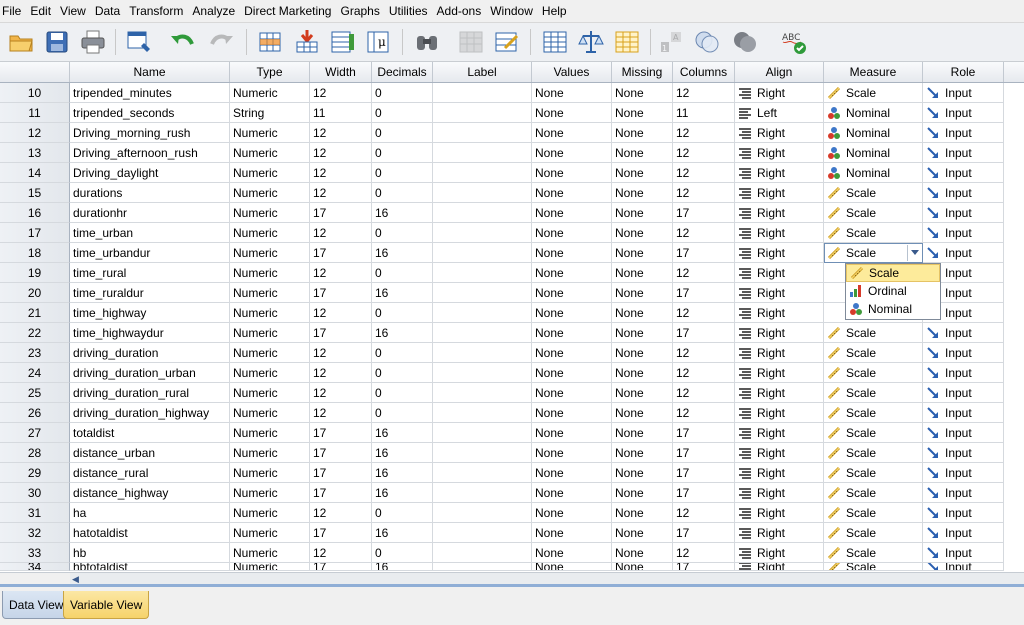 The width and height of the screenshot is (1024, 625). Describe the element at coordinates (150, 453) in the screenshot. I see `cell-name: distance_urban` at that location.